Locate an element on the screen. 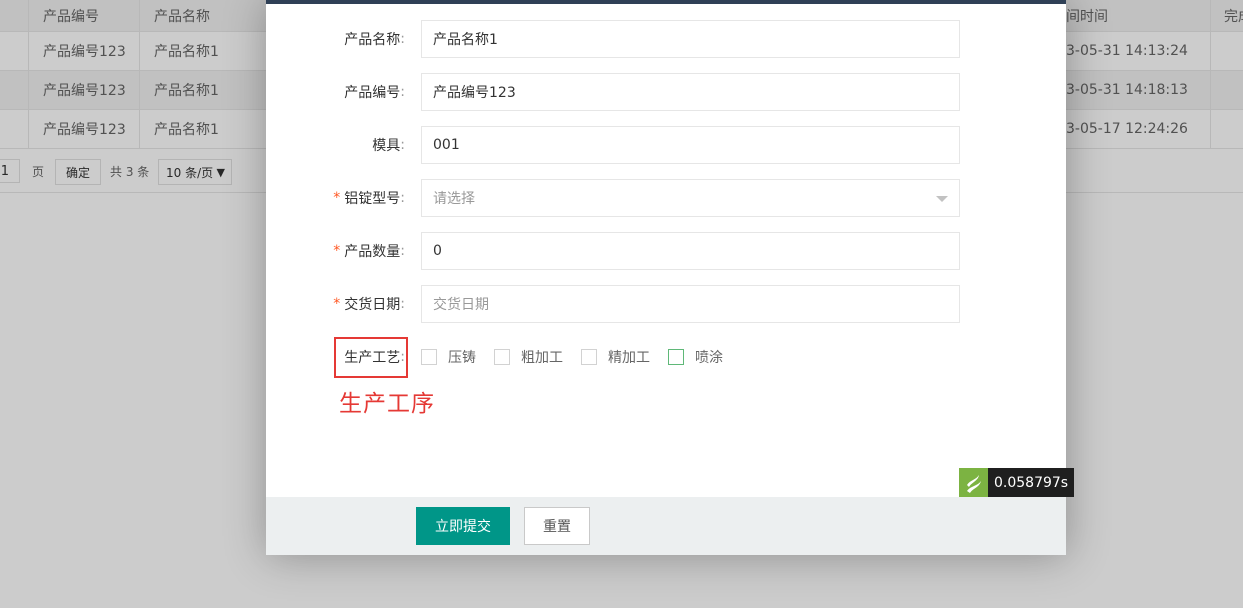 The width and height of the screenshot is (1243, 608). quantity-label: * 产品数量: is located at coordinates (369, 251).